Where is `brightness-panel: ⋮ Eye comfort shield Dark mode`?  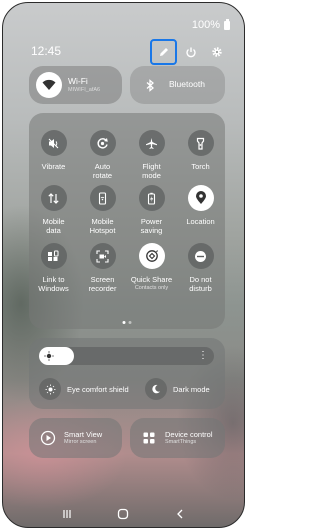 brightness-panel: ⋮ Eye comfort shield Dark mode is located at coordinates (127, 373).